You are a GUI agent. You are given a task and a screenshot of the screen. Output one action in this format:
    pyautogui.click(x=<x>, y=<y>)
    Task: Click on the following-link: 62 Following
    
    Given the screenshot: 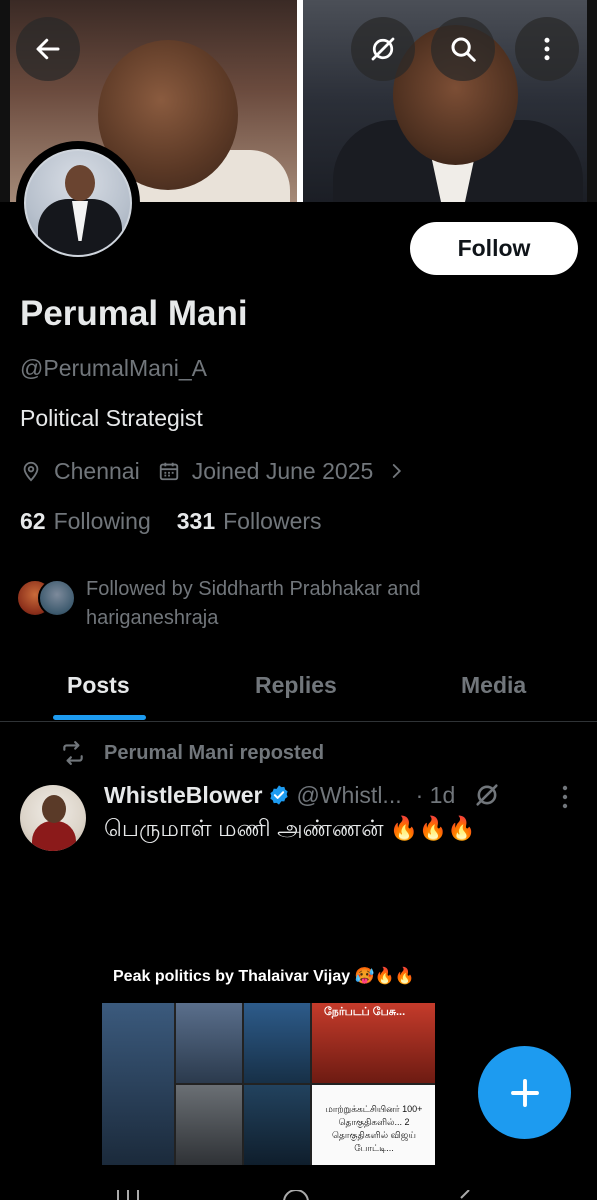 What is the action you would take?
    pyautogui.click(x=85, y=521)
    